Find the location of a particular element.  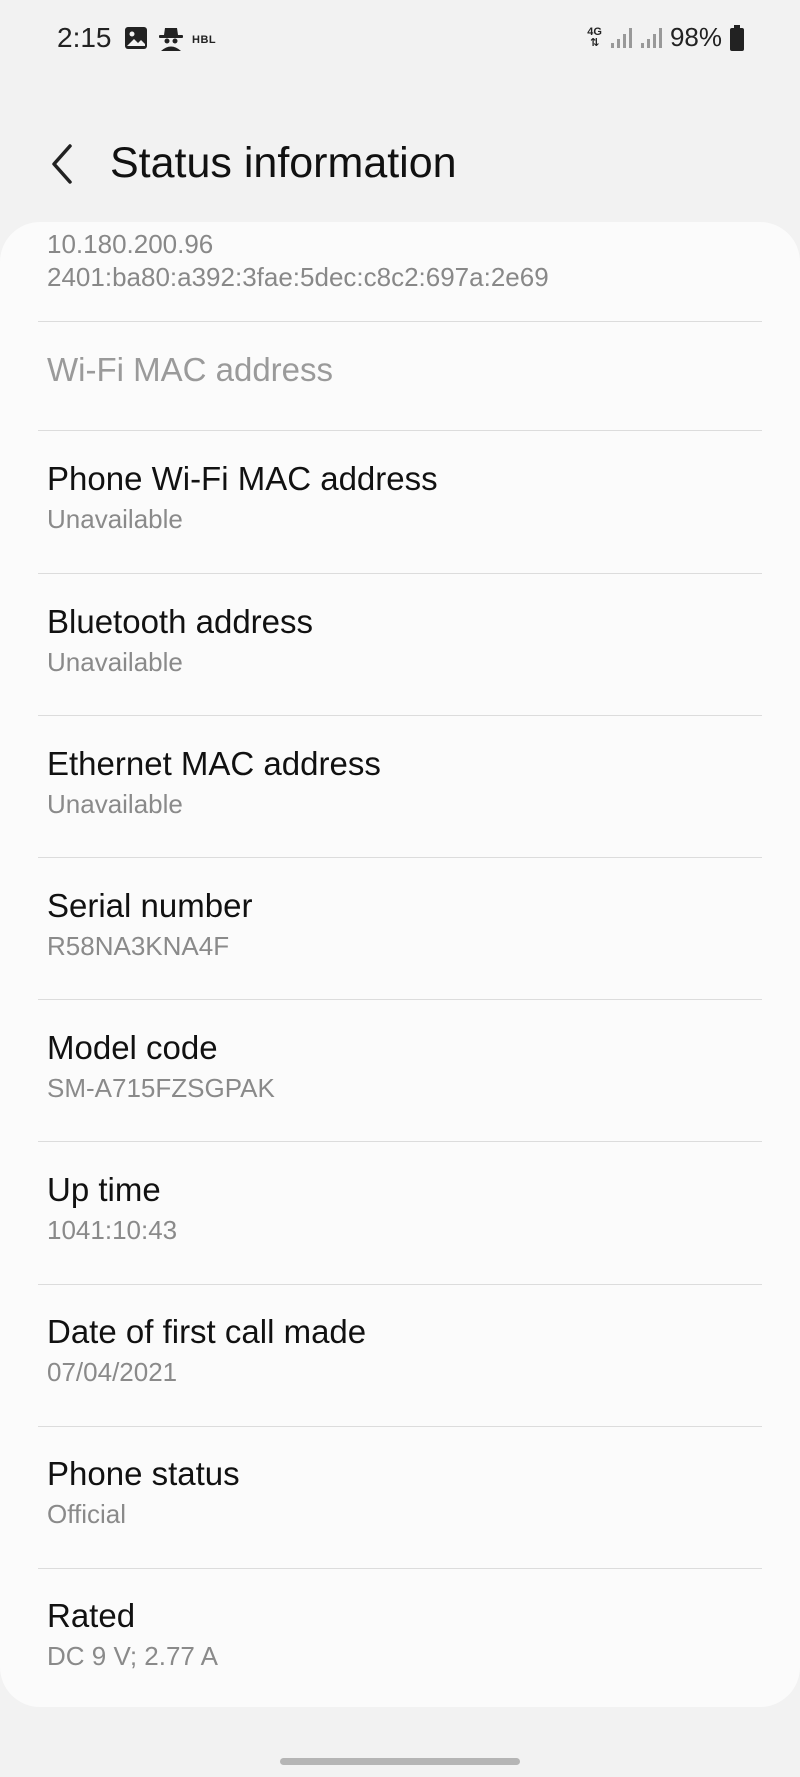

row-value: Official is located at coordinates (86, 1514).